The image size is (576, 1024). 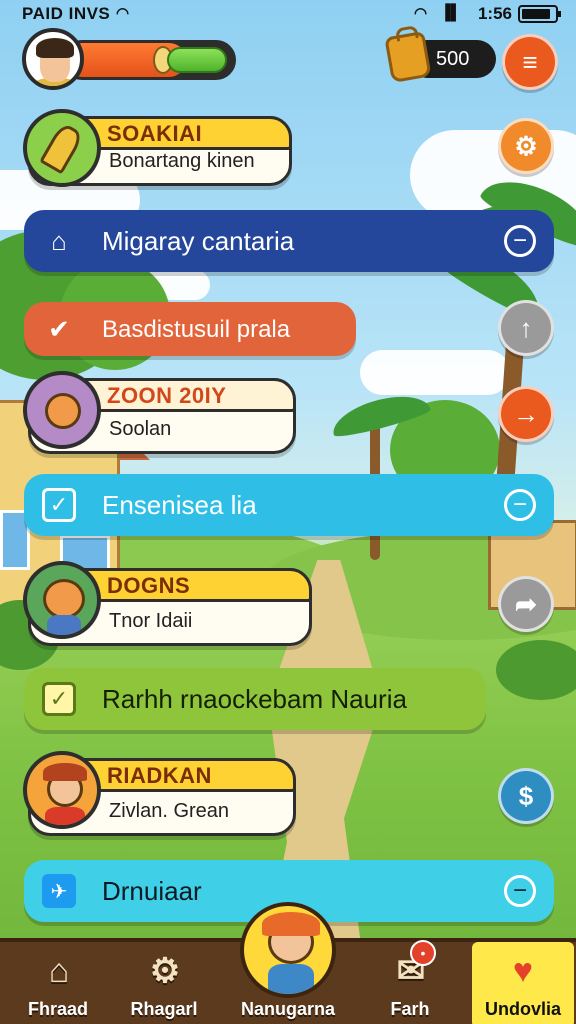 I want to click on quest-bar: ✔ Basdistusuil prala, so click(x=190, y=329).